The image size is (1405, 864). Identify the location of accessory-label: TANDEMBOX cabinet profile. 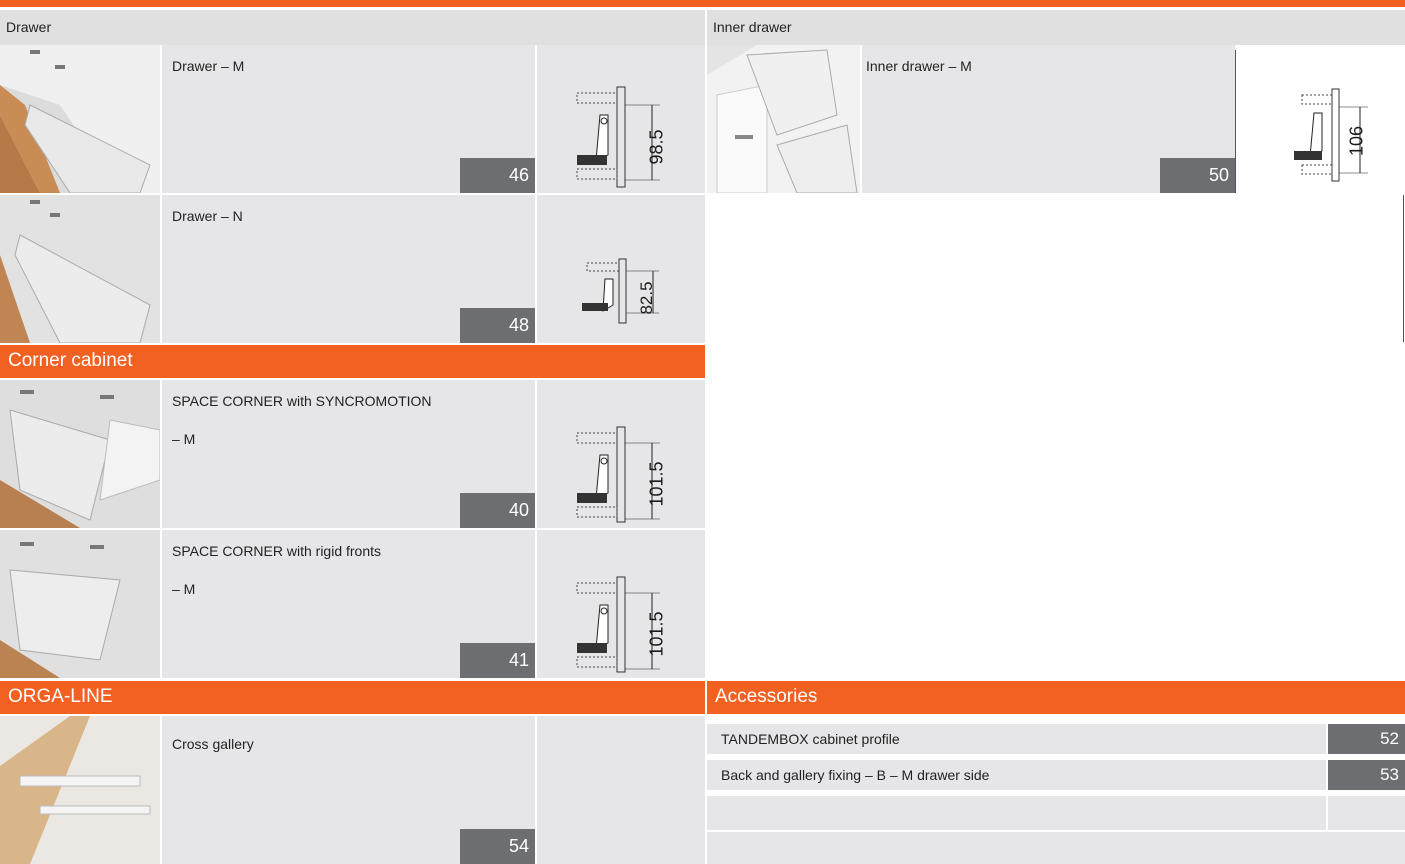
(810, 739).